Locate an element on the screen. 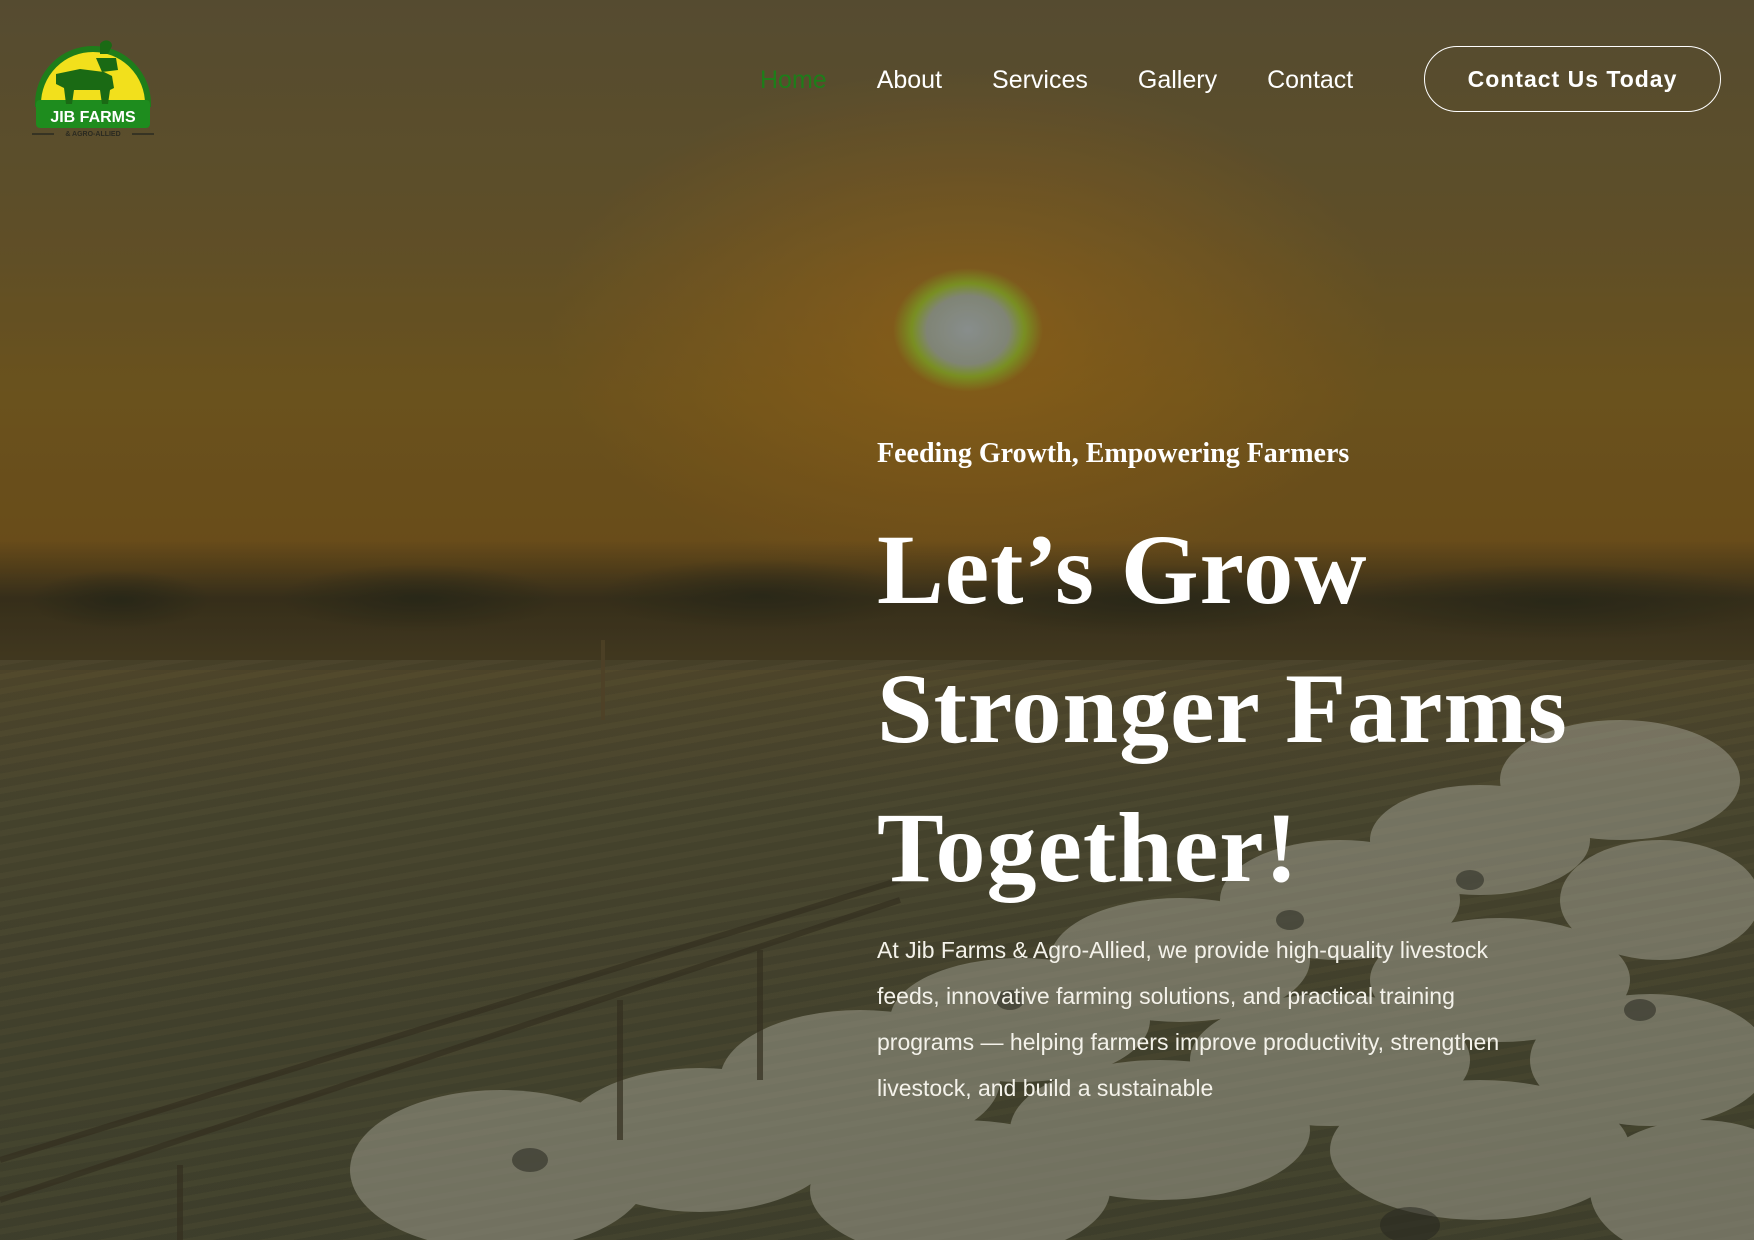  logo-title-text: JIB FARMS is located at coordinates (93, 117).